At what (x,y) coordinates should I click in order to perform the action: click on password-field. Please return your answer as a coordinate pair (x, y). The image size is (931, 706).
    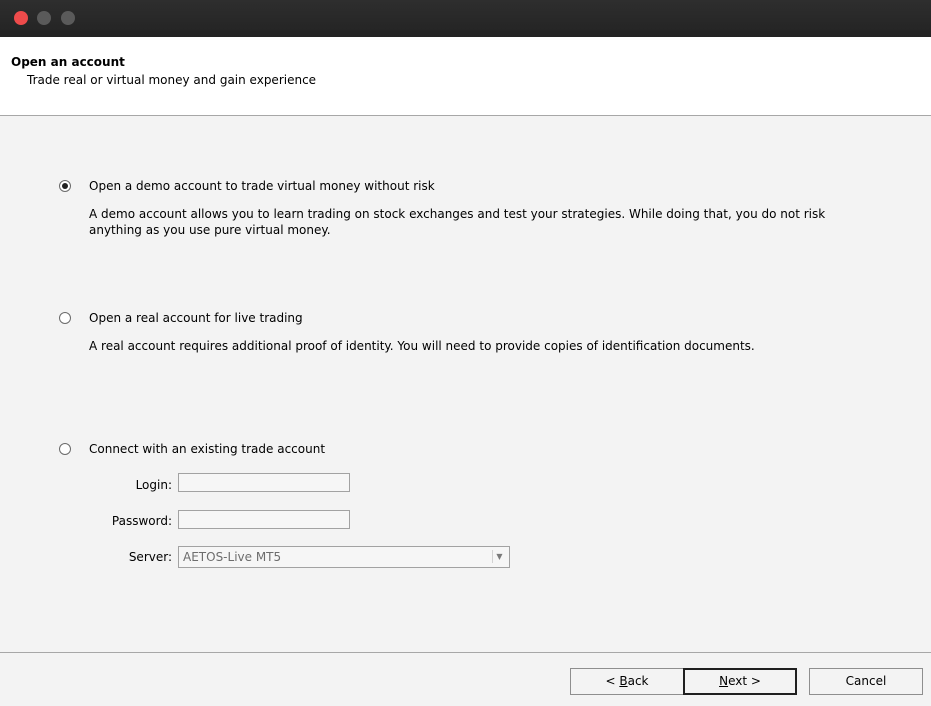
    Looking at the image, I should click on (264, 519).